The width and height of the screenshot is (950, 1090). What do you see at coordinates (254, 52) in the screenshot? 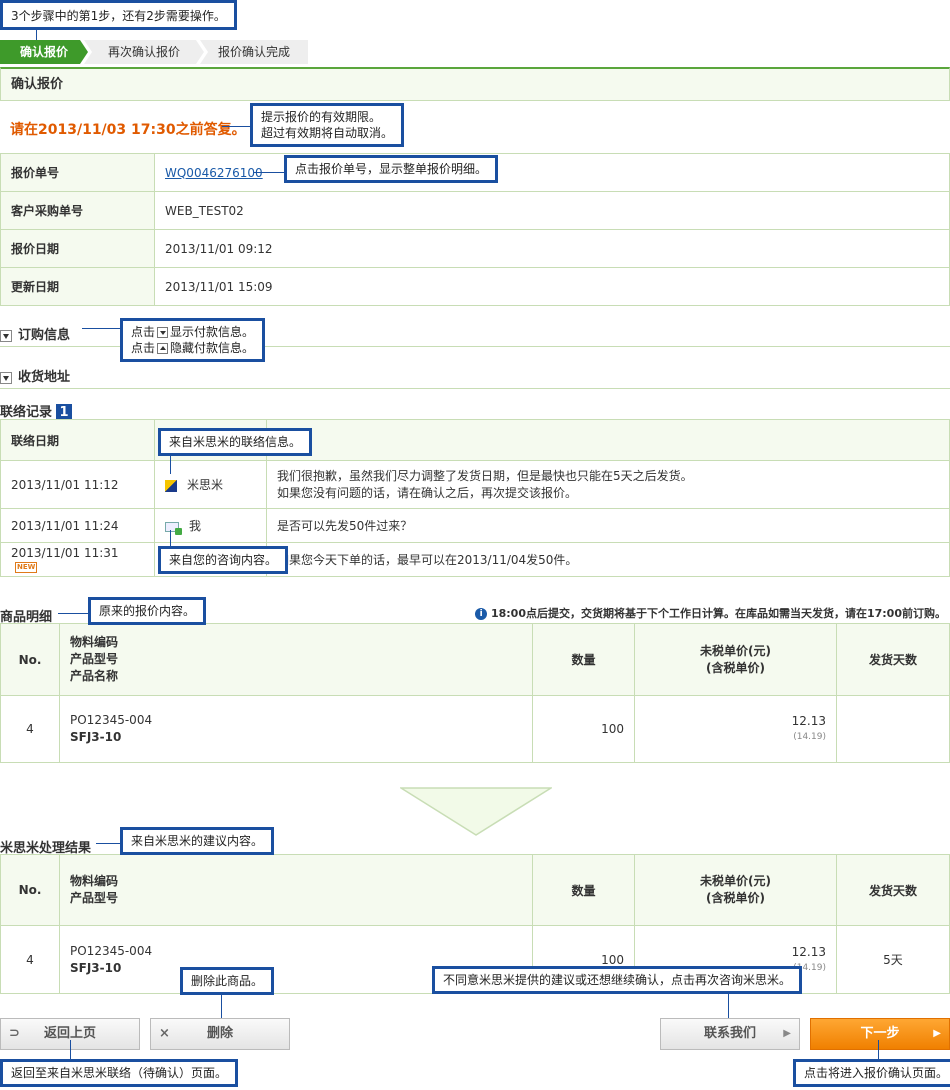
I see `step-3: 报价确认完成` at bounding box center [254, 52].